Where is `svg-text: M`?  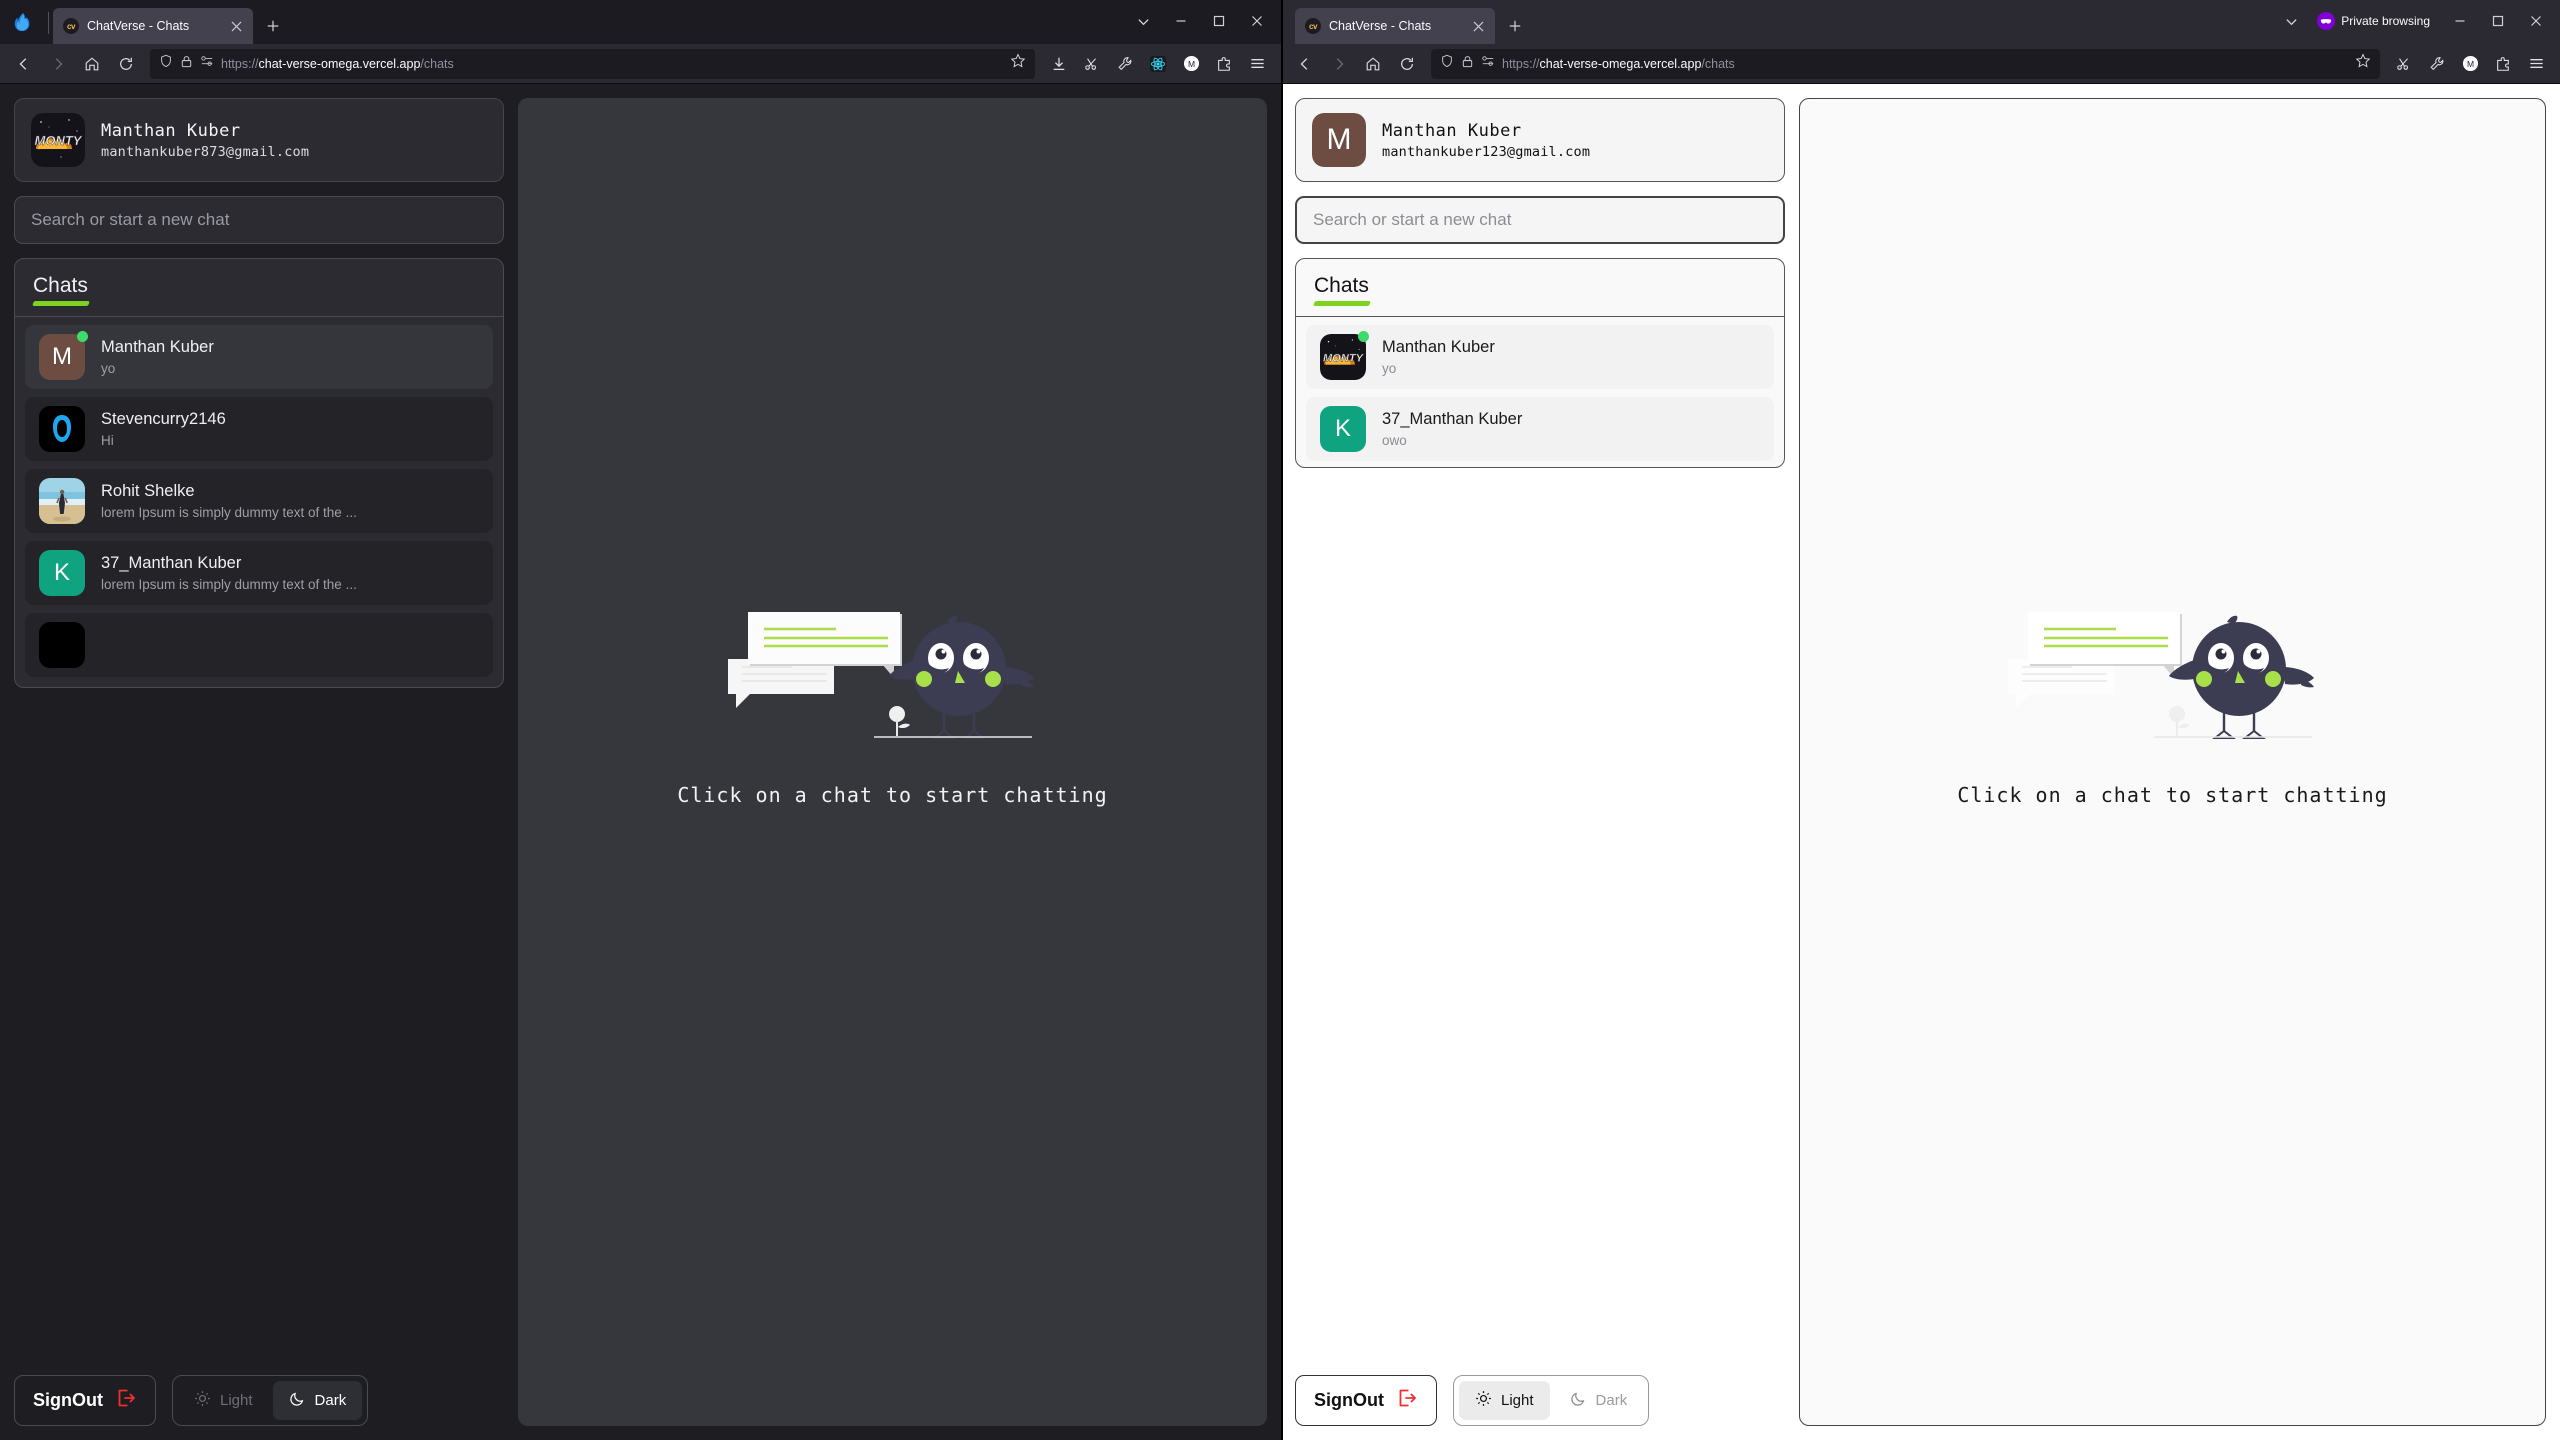
svg-text: M is located at coordinates (1190, 64).